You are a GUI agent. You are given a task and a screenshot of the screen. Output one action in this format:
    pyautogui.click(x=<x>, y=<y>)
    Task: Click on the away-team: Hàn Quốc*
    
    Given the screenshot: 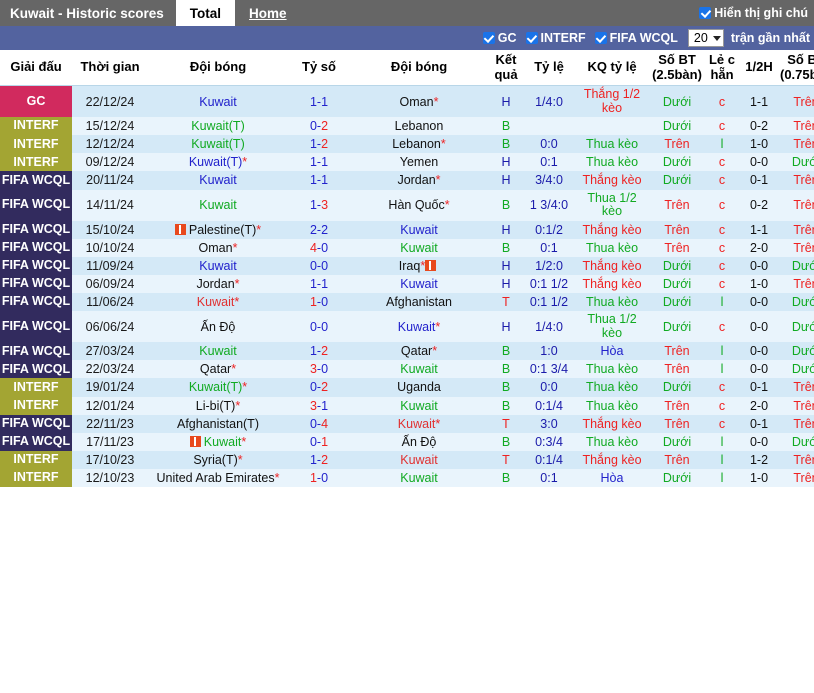 What is the action you would take?
    pyautogui.click(x=419, y=205)
    